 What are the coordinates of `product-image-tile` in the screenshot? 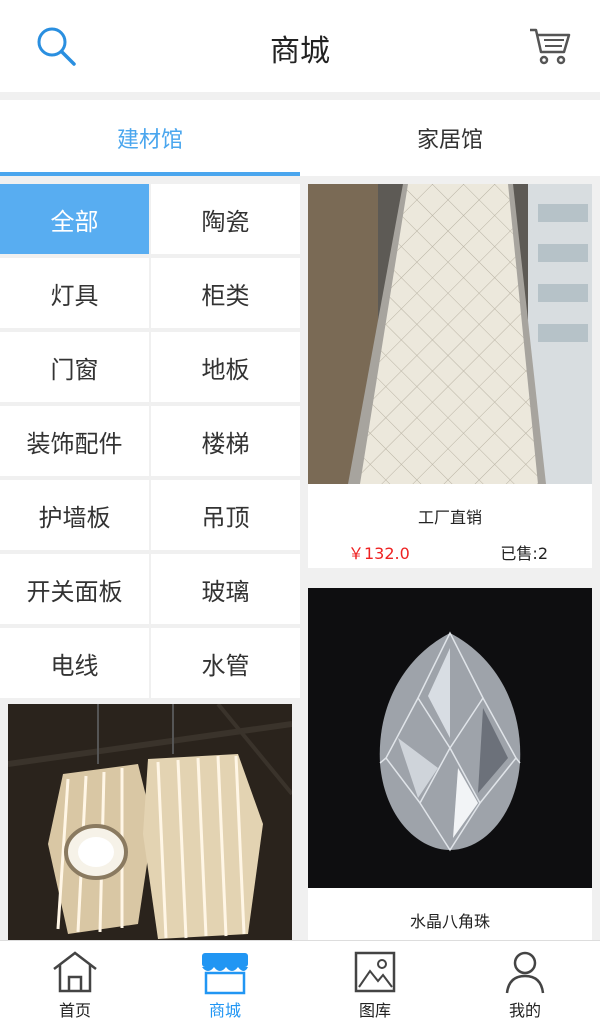 It's located at (450, 334).